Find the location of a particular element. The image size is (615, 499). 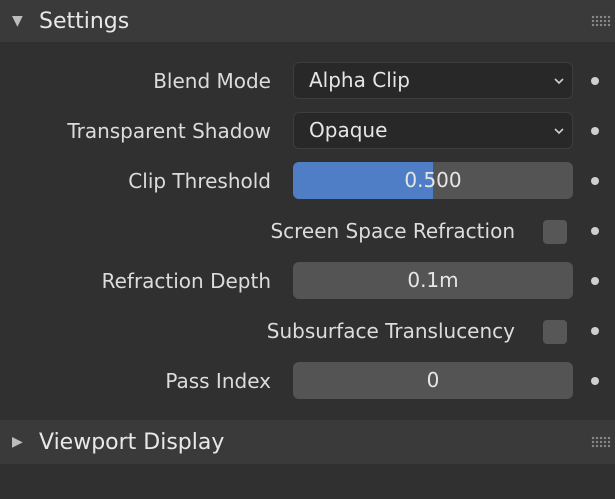

triangle-down-icon: ▼ is located at coordinates (17, 21).